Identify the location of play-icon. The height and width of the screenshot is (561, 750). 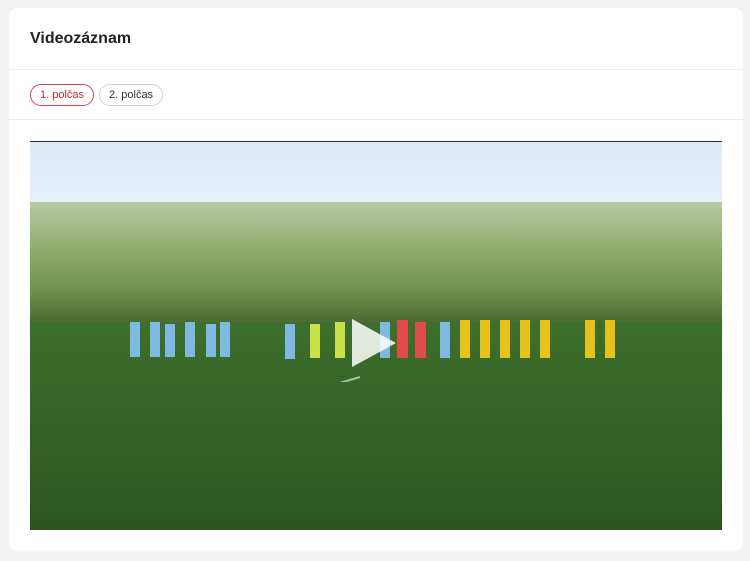
(374, 343).